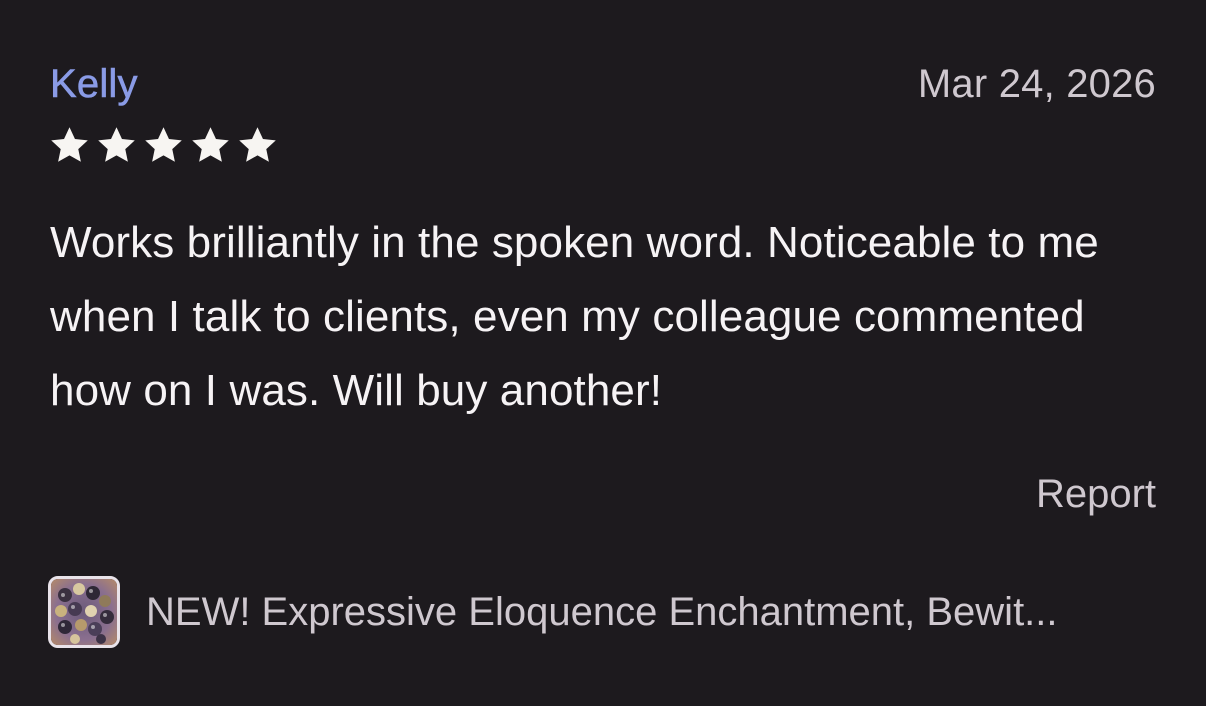  Describe the element at coordinates (94, 84) in the screenshot. I see `reviewer-name: Kelly` at that location.